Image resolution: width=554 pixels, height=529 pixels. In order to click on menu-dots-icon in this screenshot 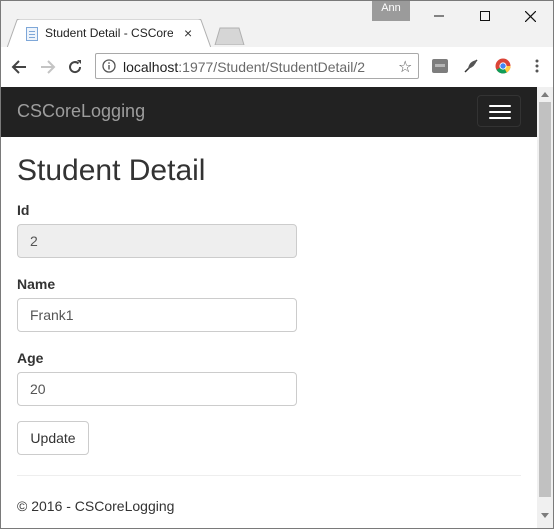, I will do `click(537, 66)`.